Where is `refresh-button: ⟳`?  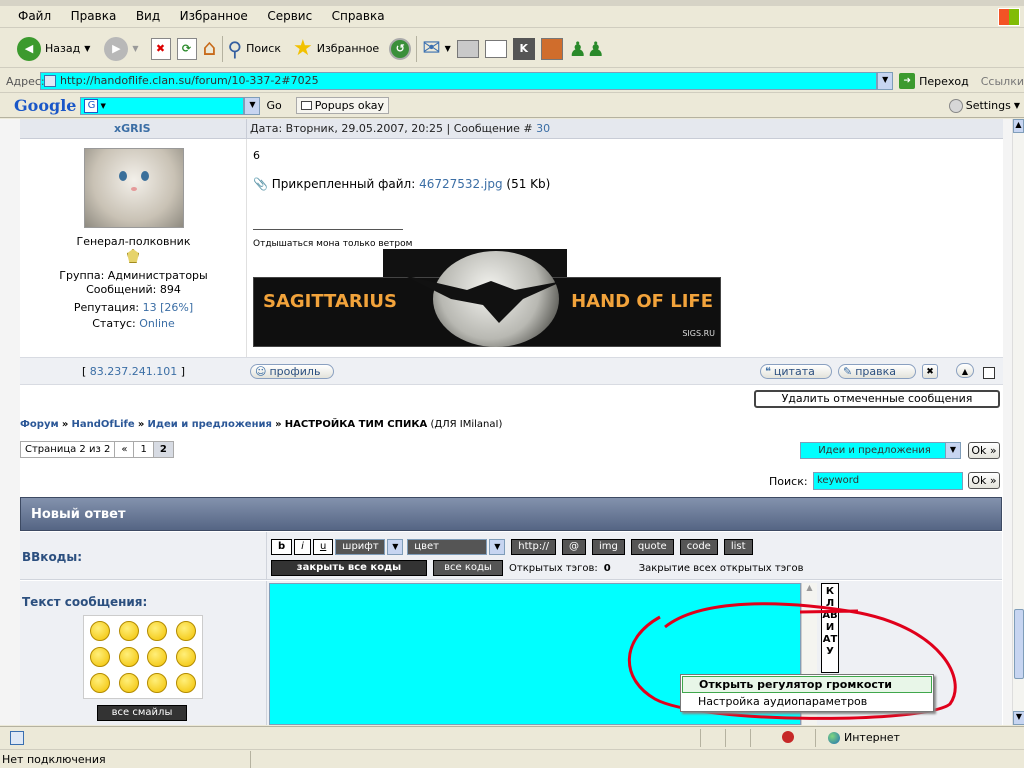
refresh-button: ⟳ is located at coordinates (187, 49).